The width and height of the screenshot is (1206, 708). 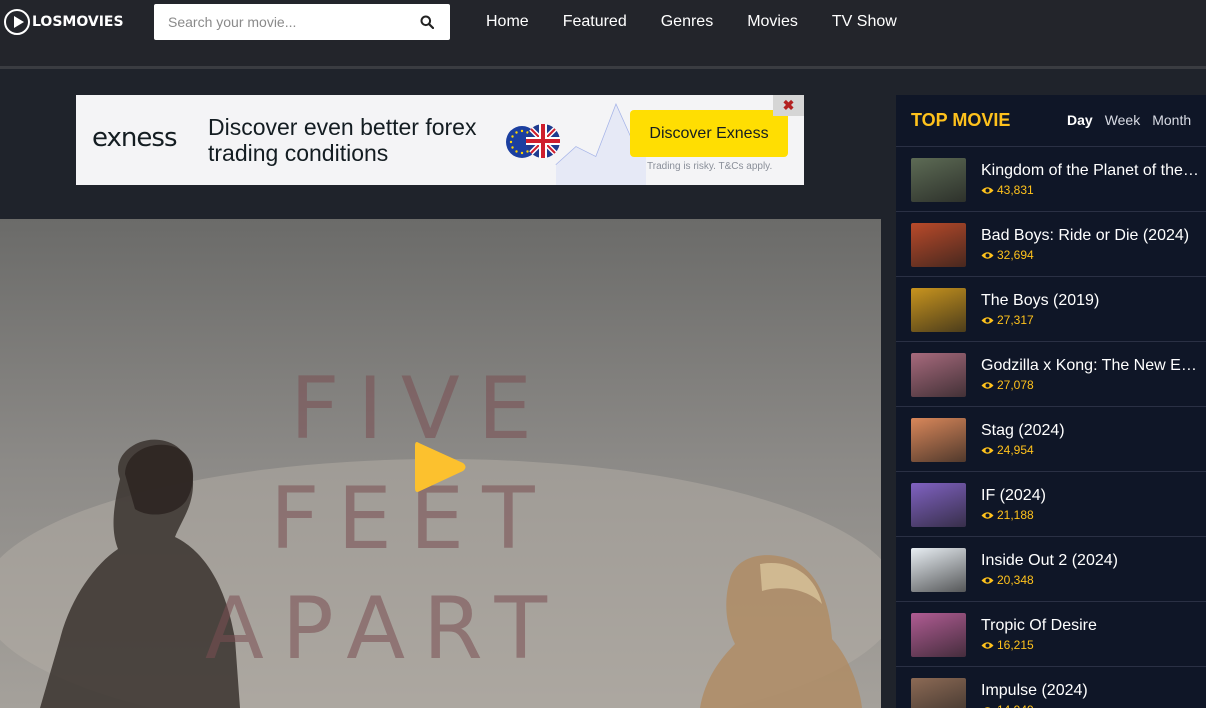 I want to click on list-item: IF (2024) 21,188, so click(x=1051, y=504).